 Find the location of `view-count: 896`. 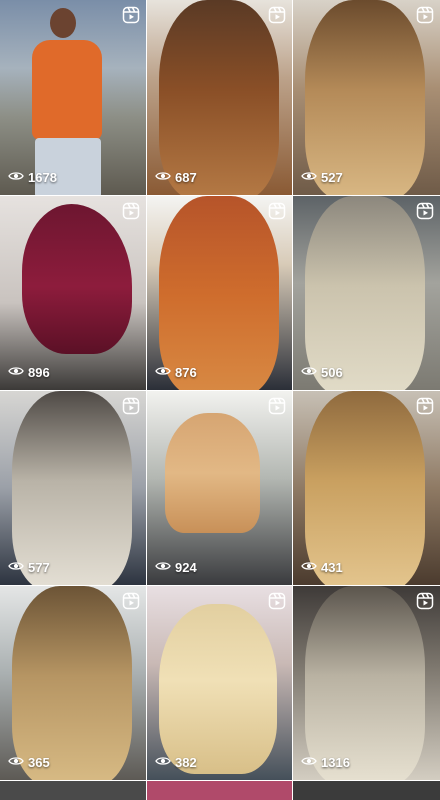

view-count: 896 is located at coordinates (29, 372).